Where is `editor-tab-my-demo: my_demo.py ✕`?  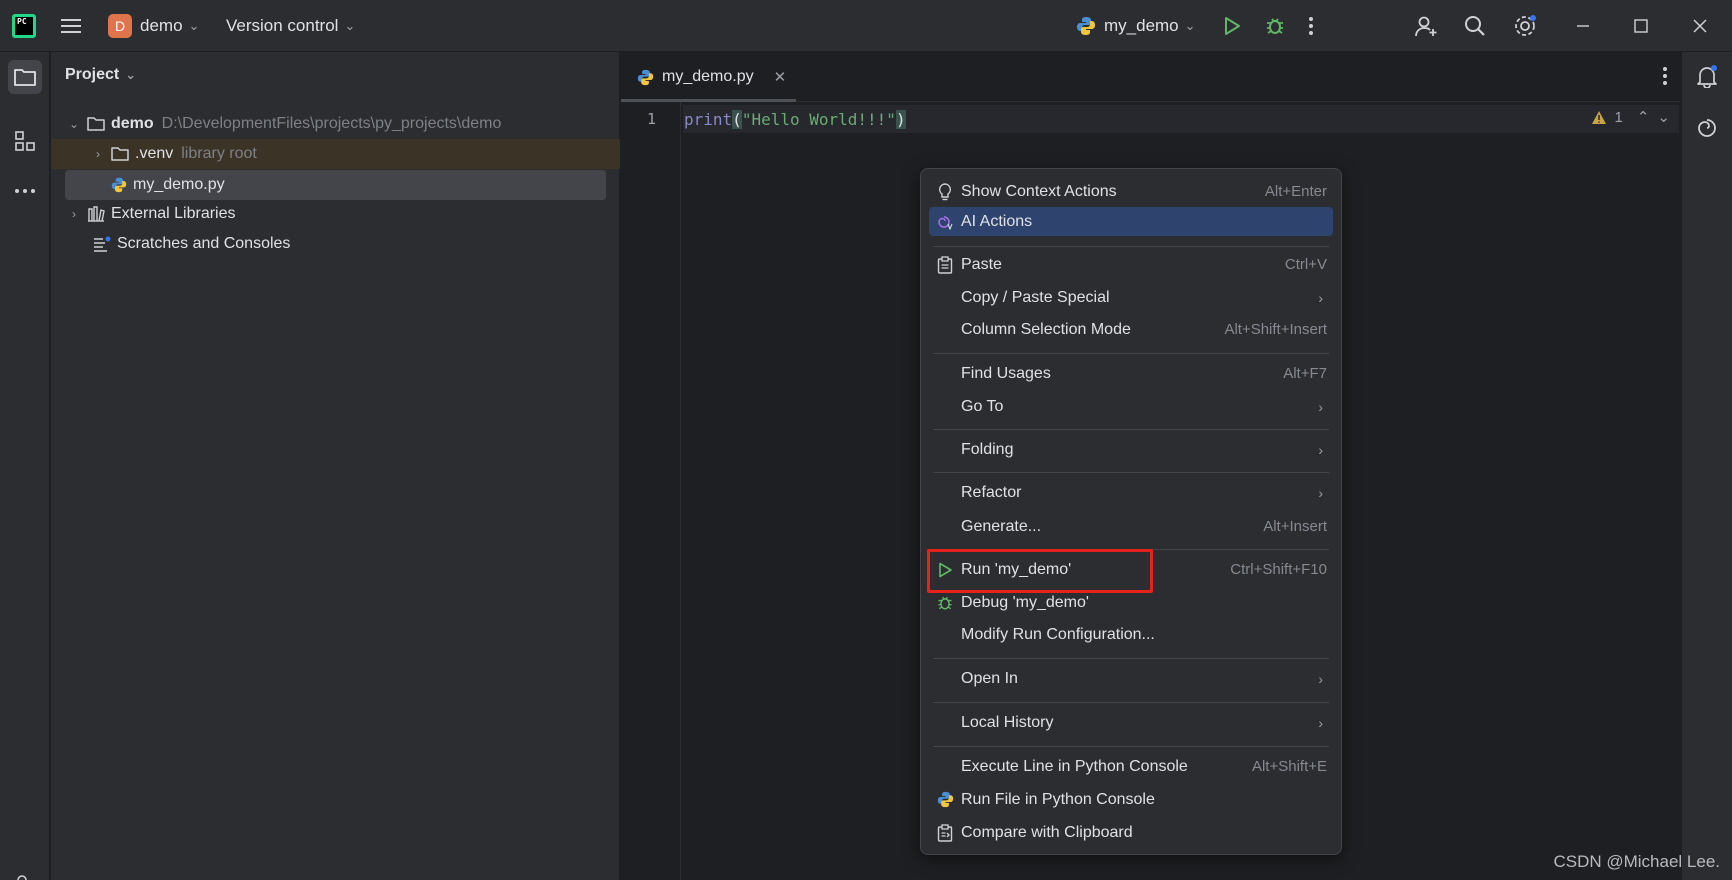 editor-tab-my-demo: my_demo.py ✕ is located at coordinates (711, 77).